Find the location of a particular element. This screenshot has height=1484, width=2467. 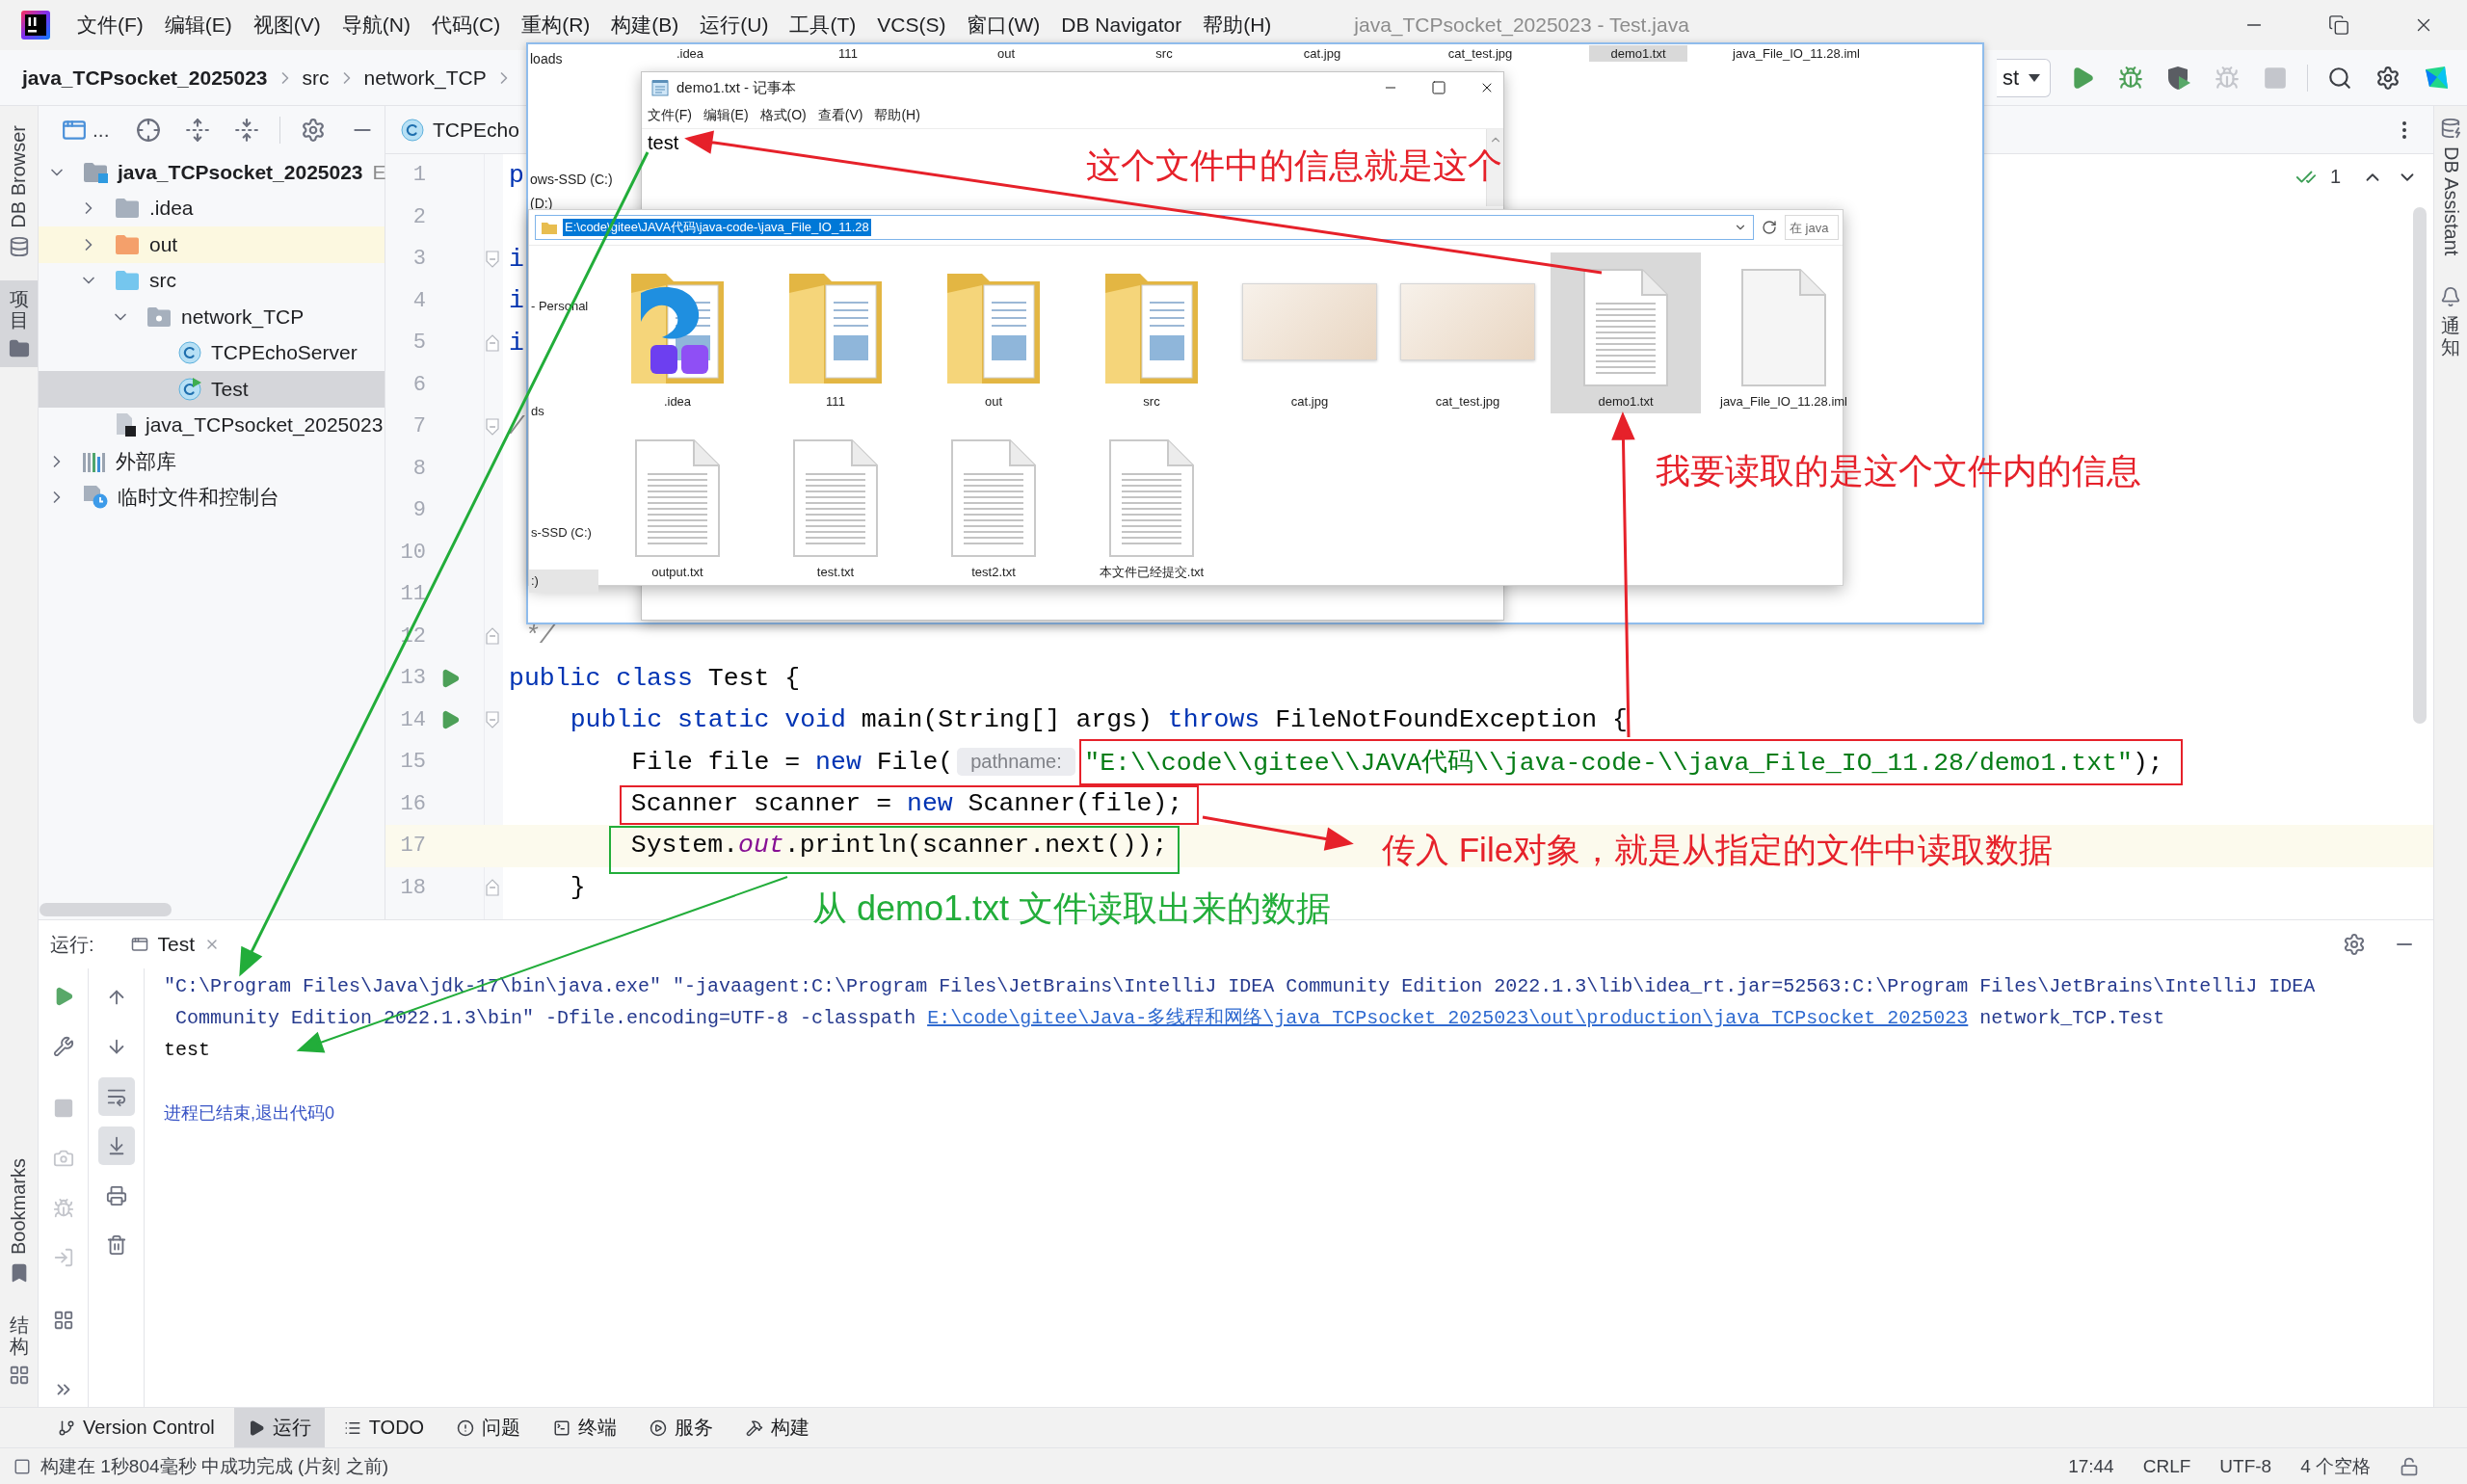

menu-item: 重构(R) is located at coordinates (556, 25).